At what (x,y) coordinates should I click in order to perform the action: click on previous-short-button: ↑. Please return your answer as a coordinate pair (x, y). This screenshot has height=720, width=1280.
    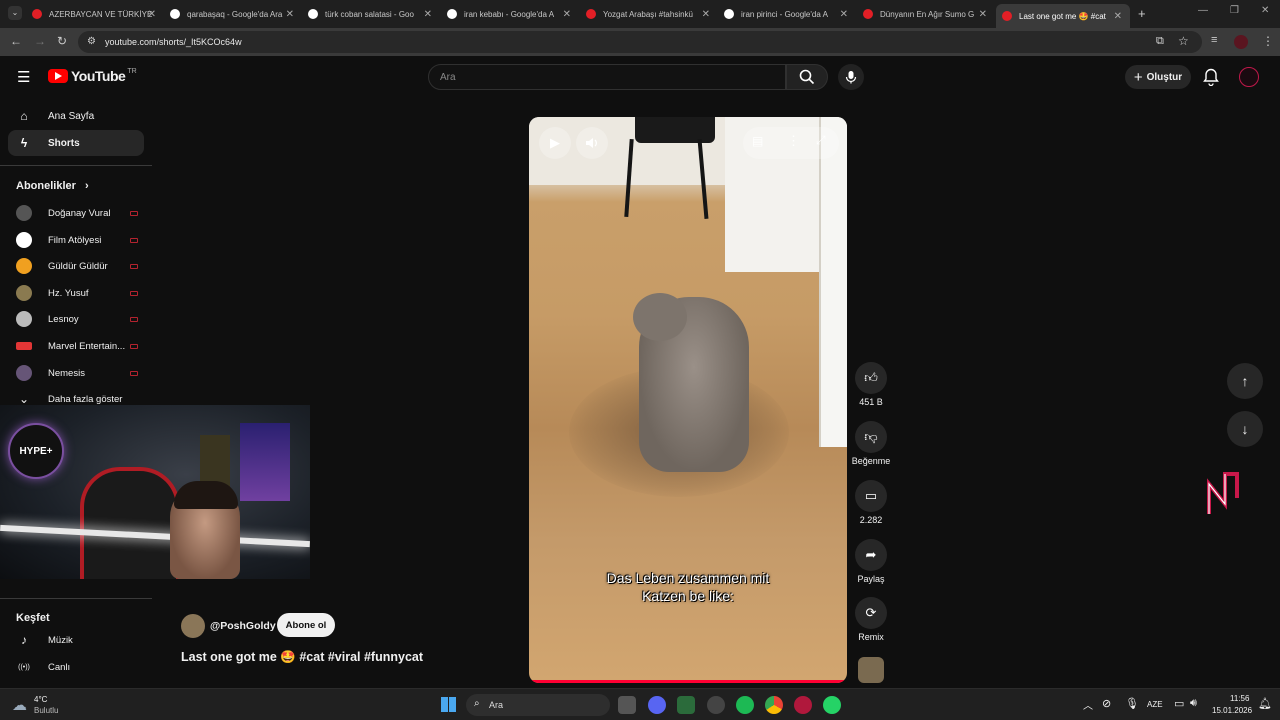
    Looking at the image, I should click on (1245, 381).